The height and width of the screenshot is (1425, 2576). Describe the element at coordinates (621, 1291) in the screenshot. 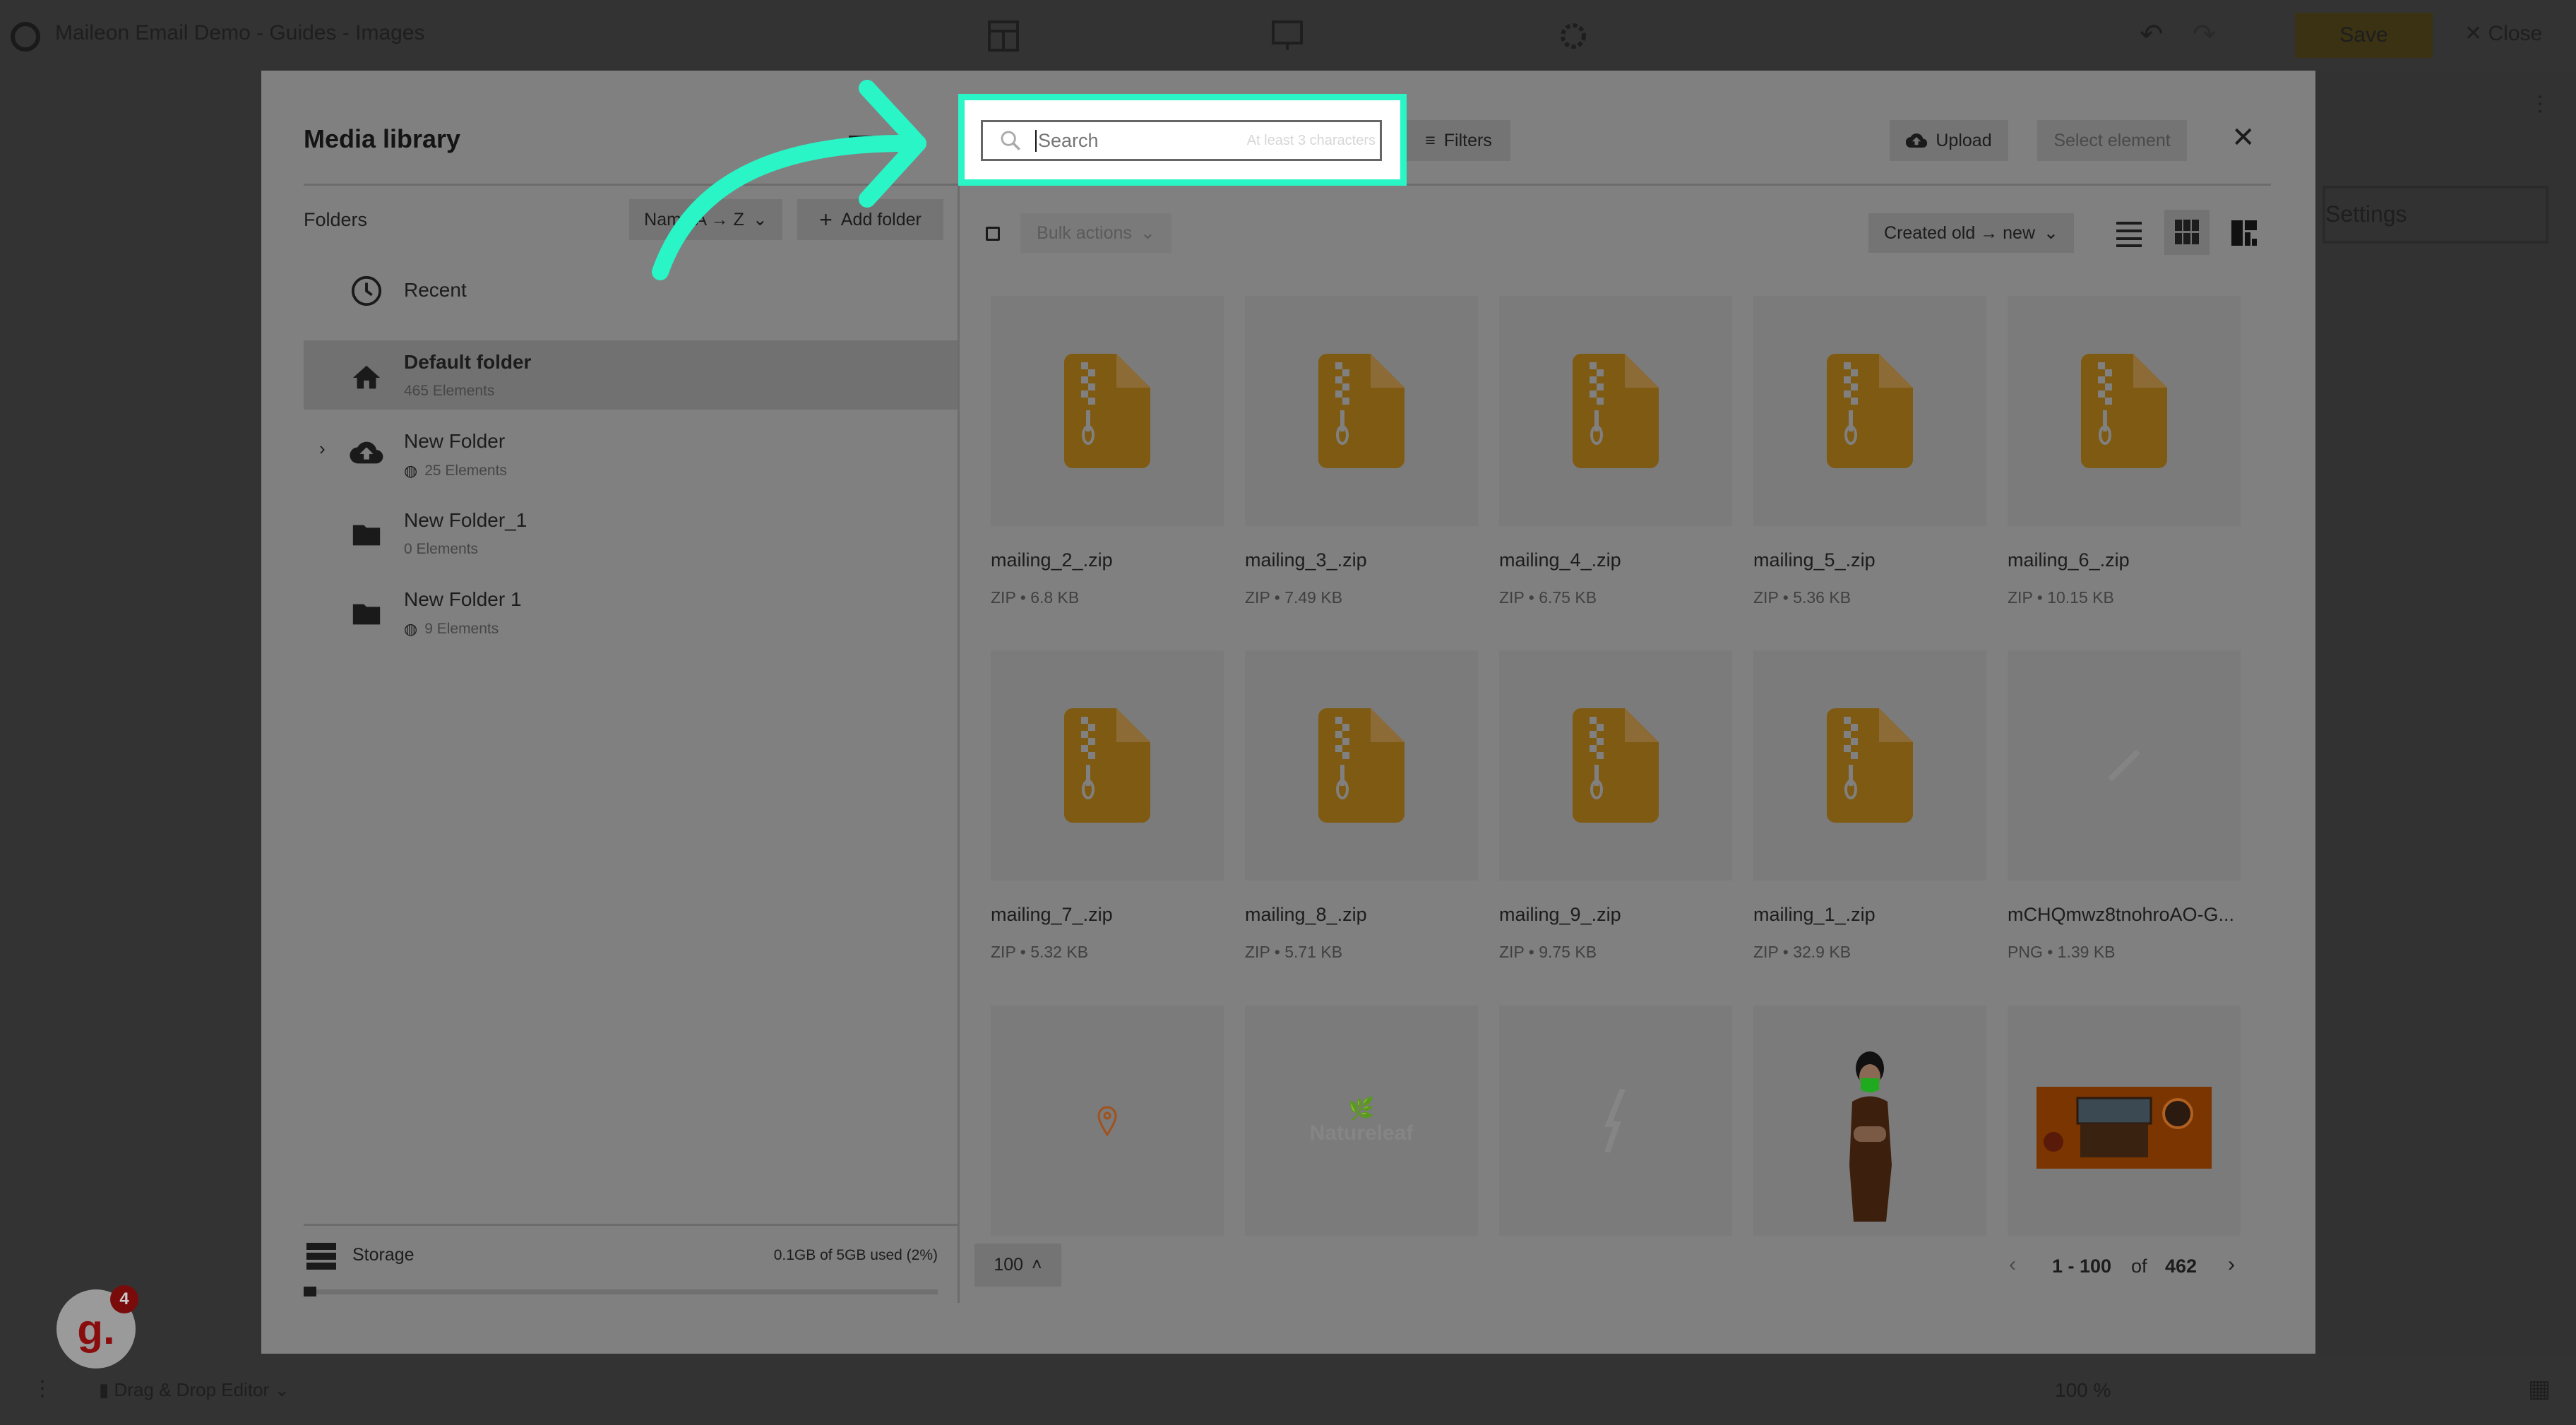

I see `storage-bar` at that location.